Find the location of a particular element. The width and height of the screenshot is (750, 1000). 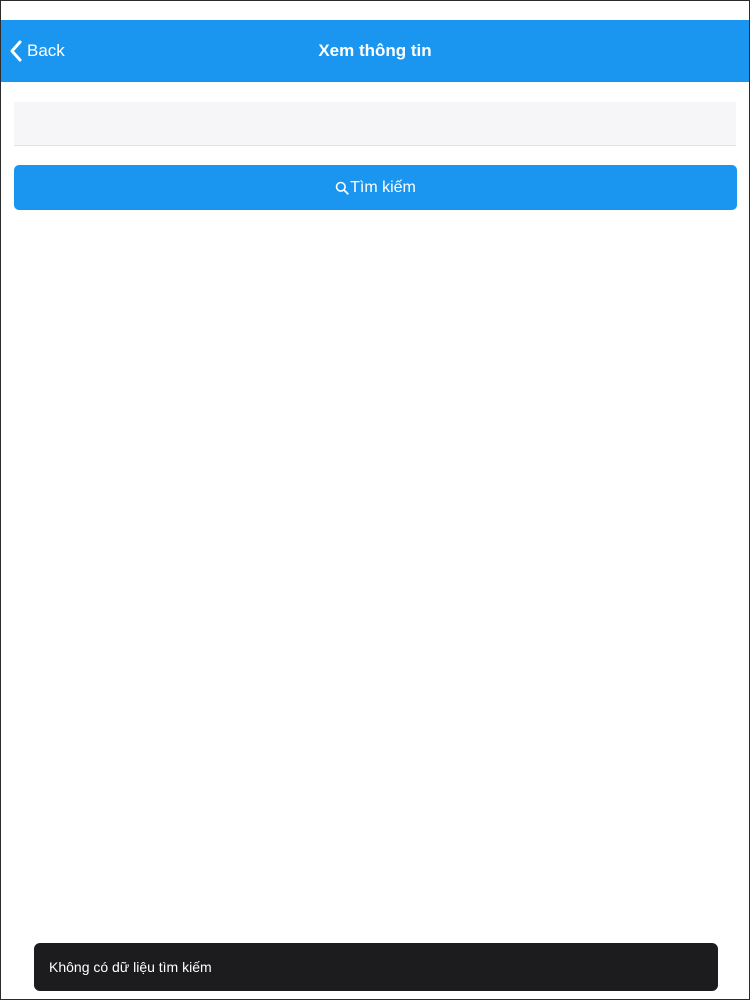

toast-message: Không có dữ liệu tìm kiếm is located at coordinates (376, 967).